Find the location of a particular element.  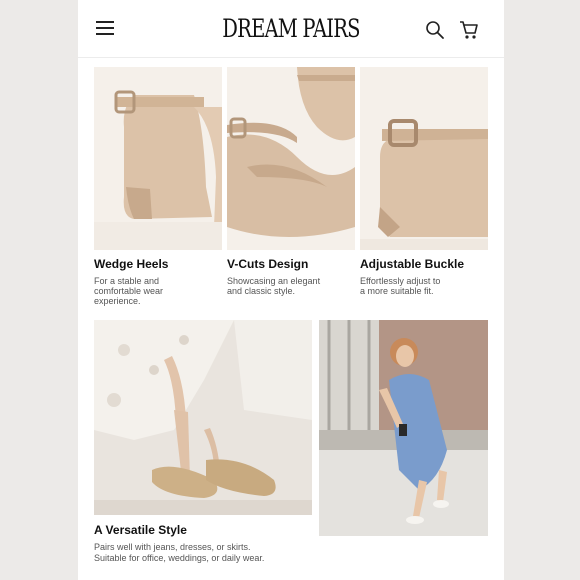

feature-desc-line: Showcasing an elegant is located at coordinates (274, 281).